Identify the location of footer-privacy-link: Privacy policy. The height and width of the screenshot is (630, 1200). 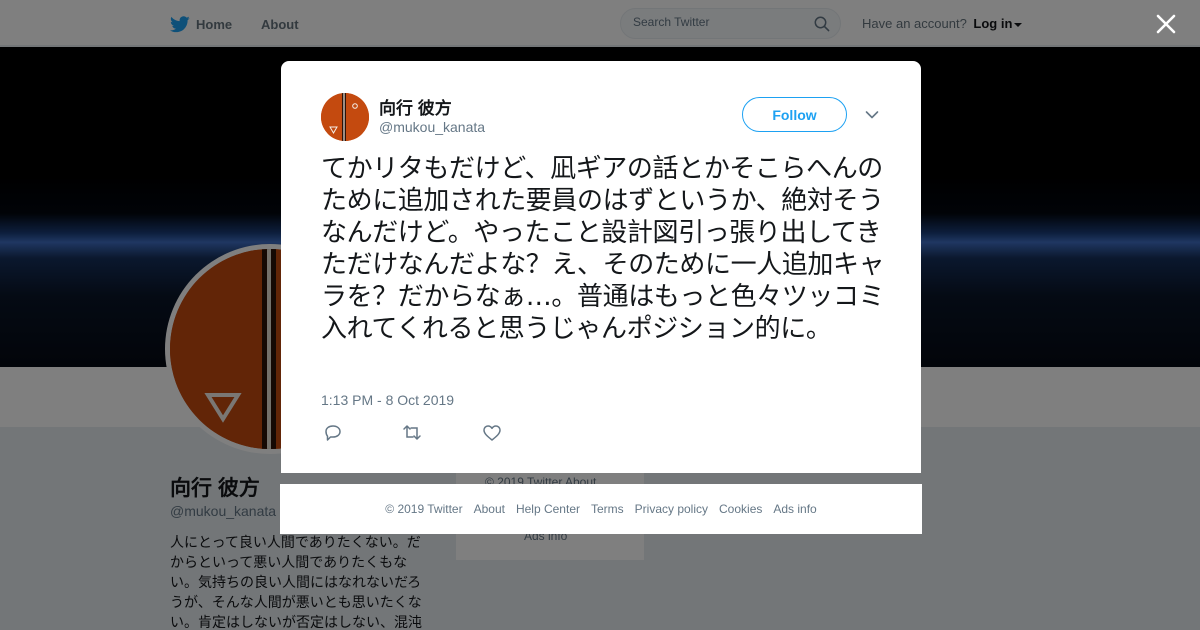
(671, 509).